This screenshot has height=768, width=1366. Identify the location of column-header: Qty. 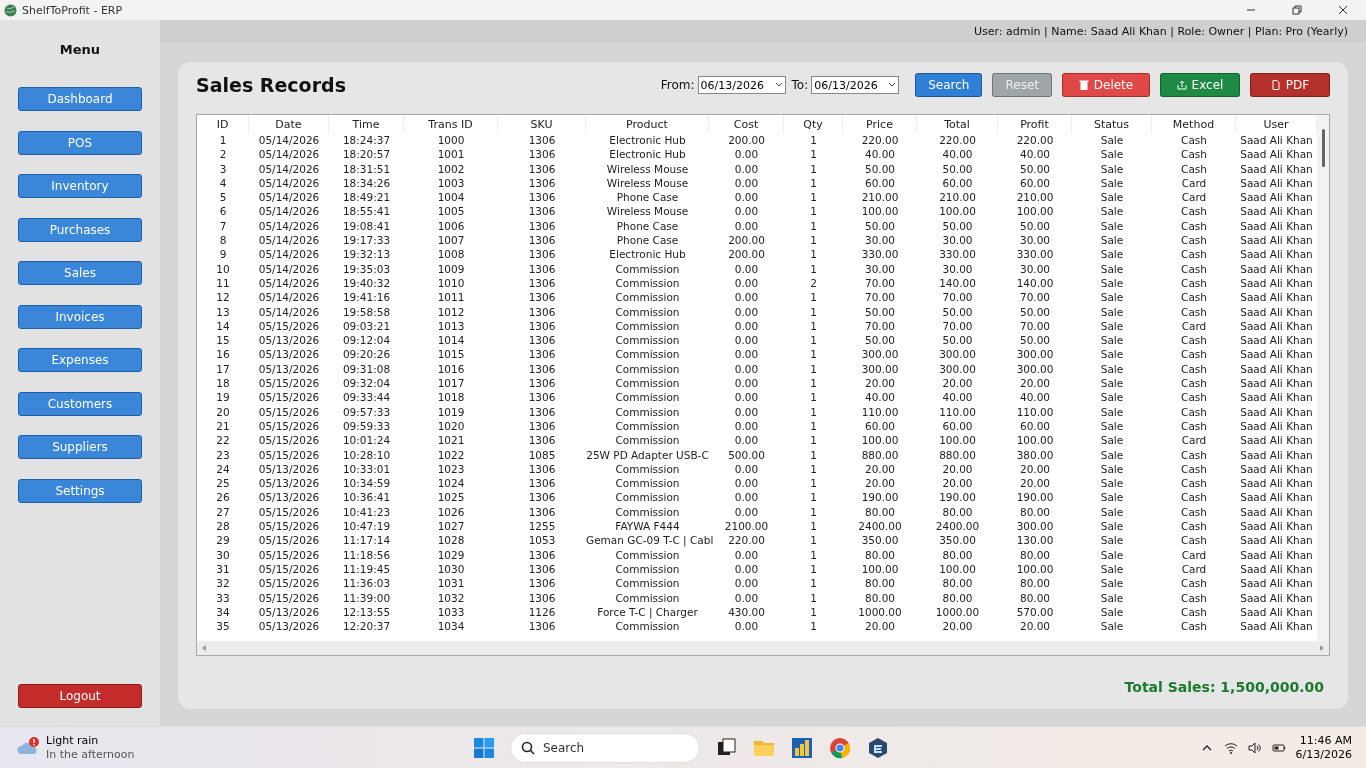
(813, 124).